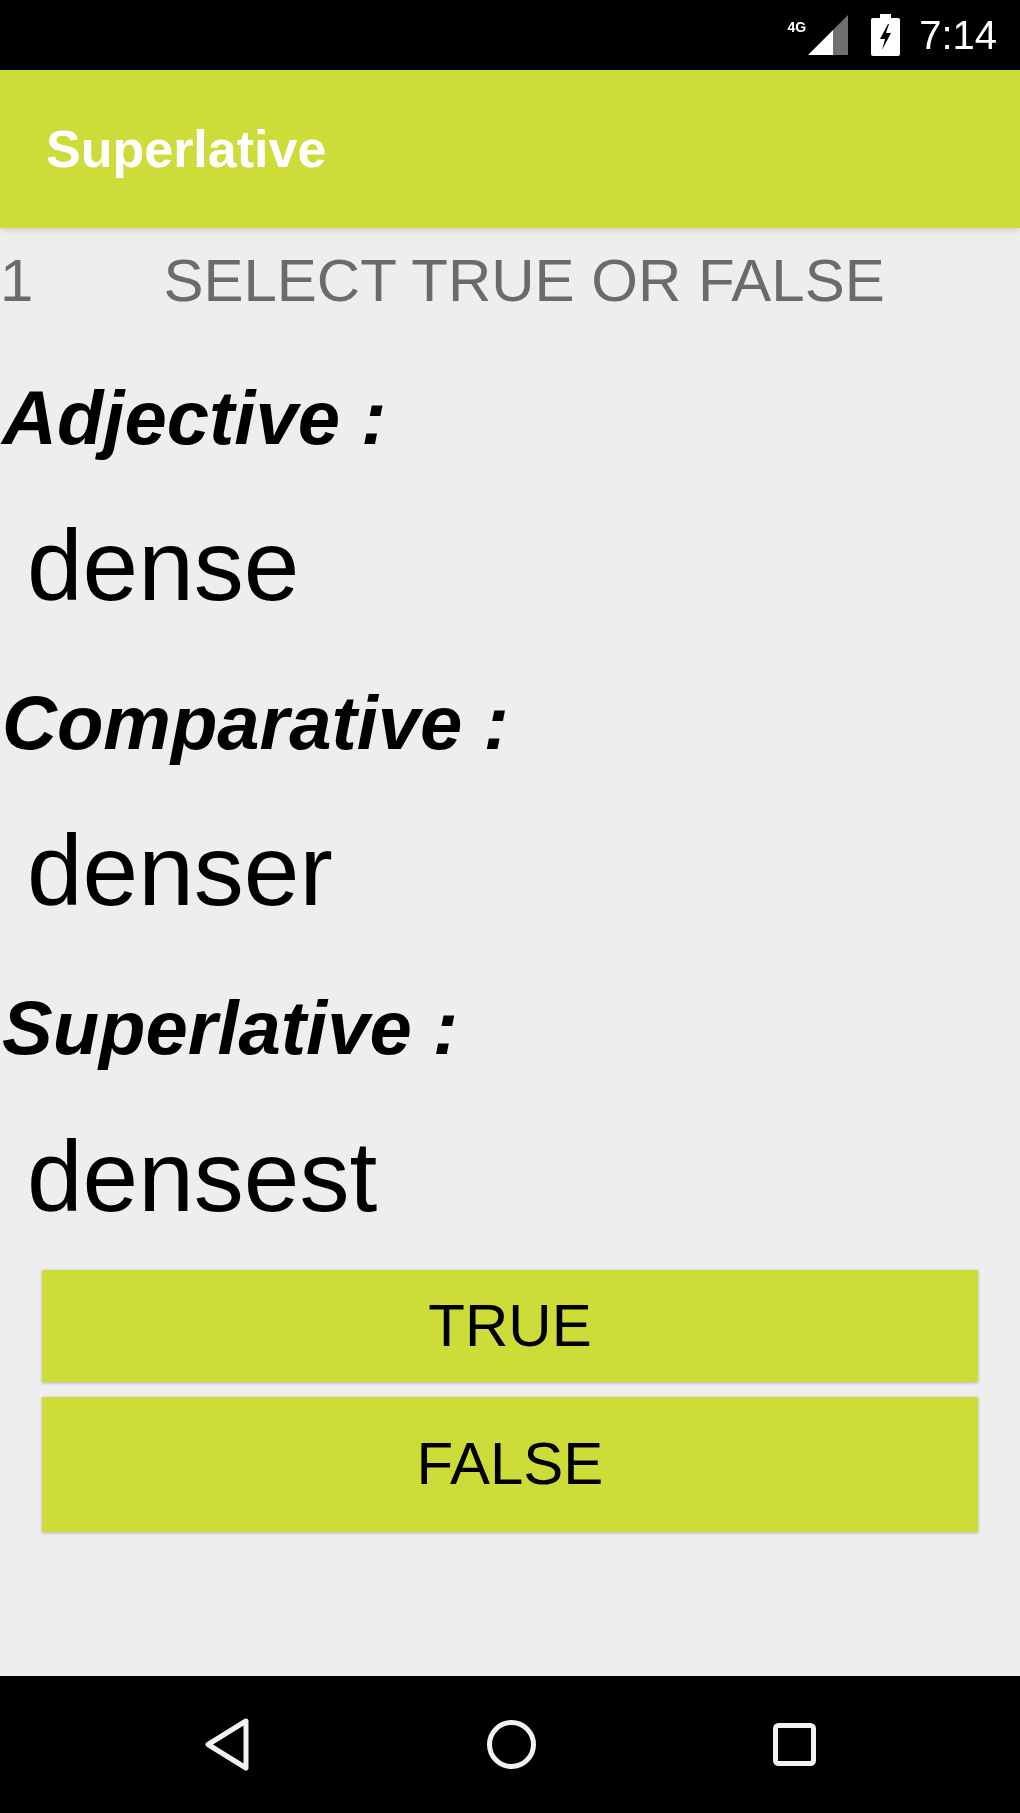 This screenshot has width=1020, height=1813. Describe the element at coordinates (524, 280) in the screenshot. I see `question-instruction: SELECT TRUE OR FALSE` at that location.